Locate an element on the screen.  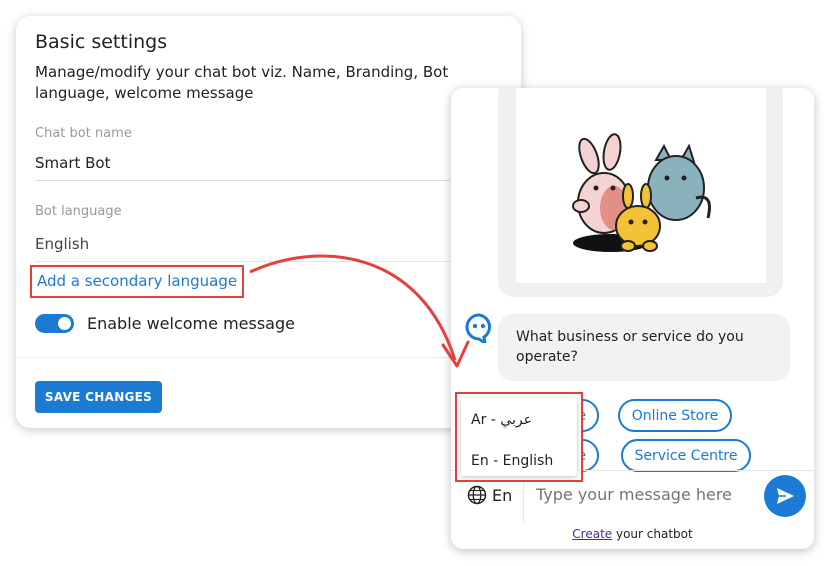
save-changes-button: SAVE CHANGES is located at coordinates (98, 397).